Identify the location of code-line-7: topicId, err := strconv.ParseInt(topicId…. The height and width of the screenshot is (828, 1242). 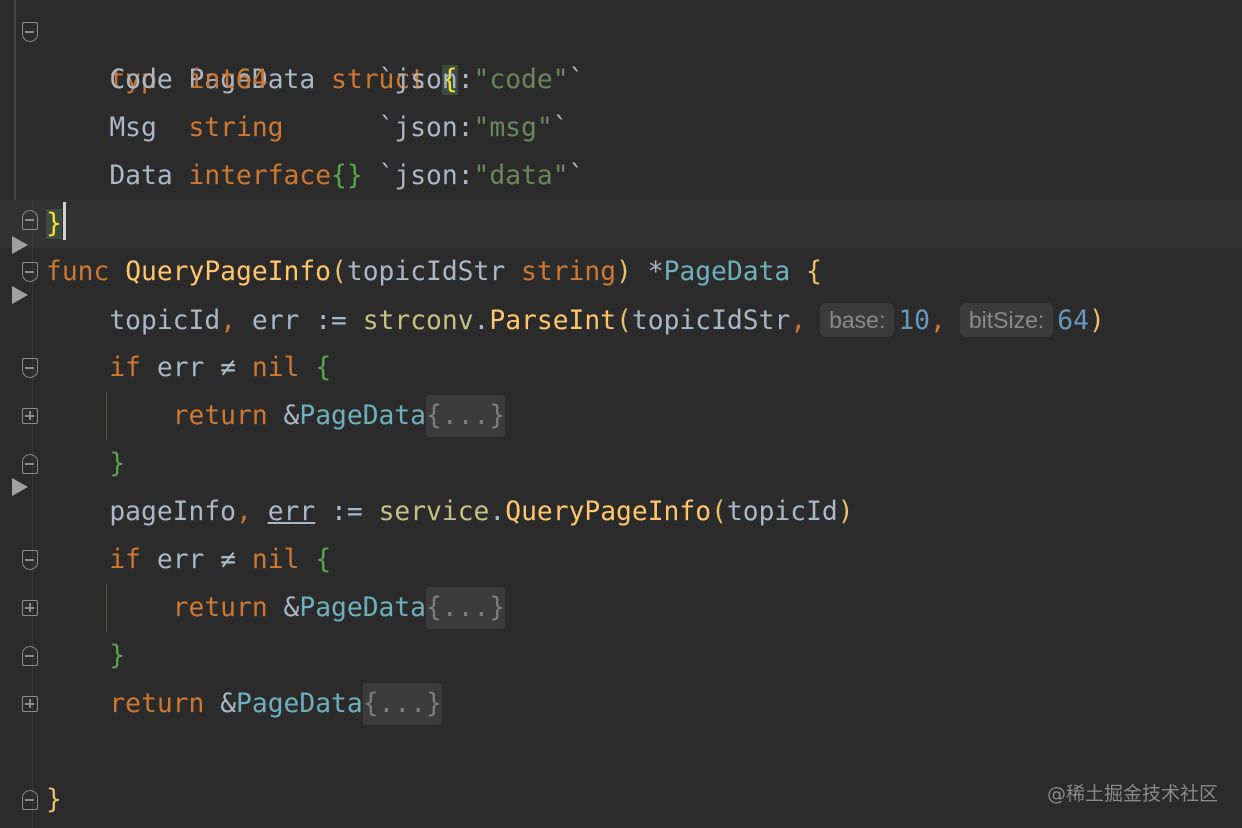
(575, 320).